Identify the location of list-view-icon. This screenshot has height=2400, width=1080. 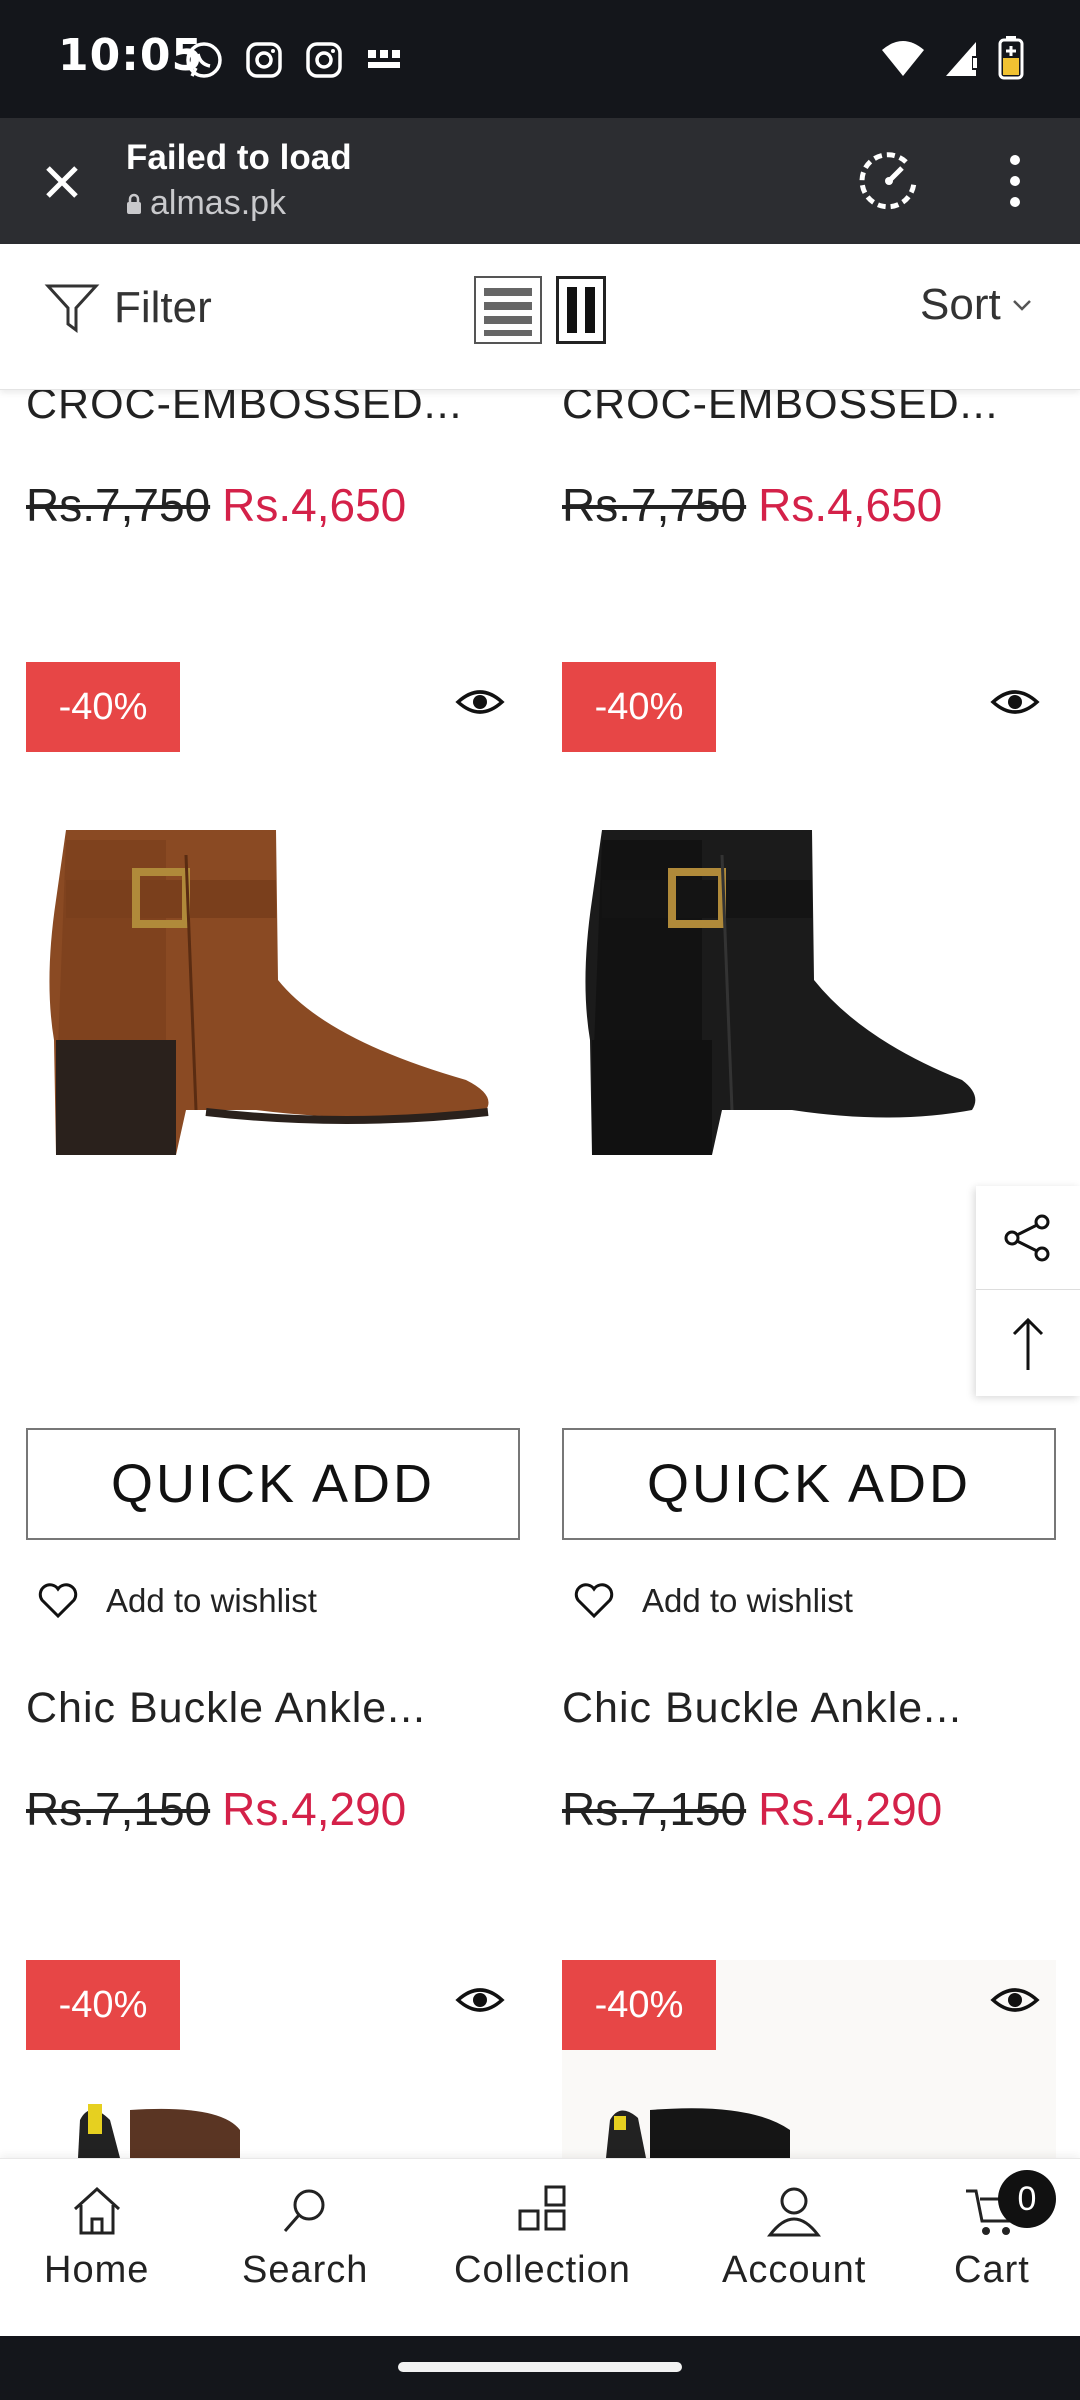
(508, 312).